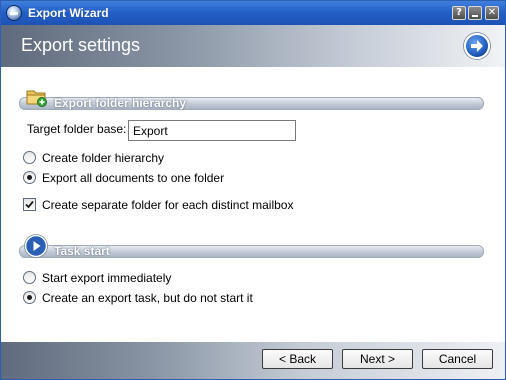  Describe the element at coordinates (297, 359) in the screenshot. I see `back-button: < Back` at that location.